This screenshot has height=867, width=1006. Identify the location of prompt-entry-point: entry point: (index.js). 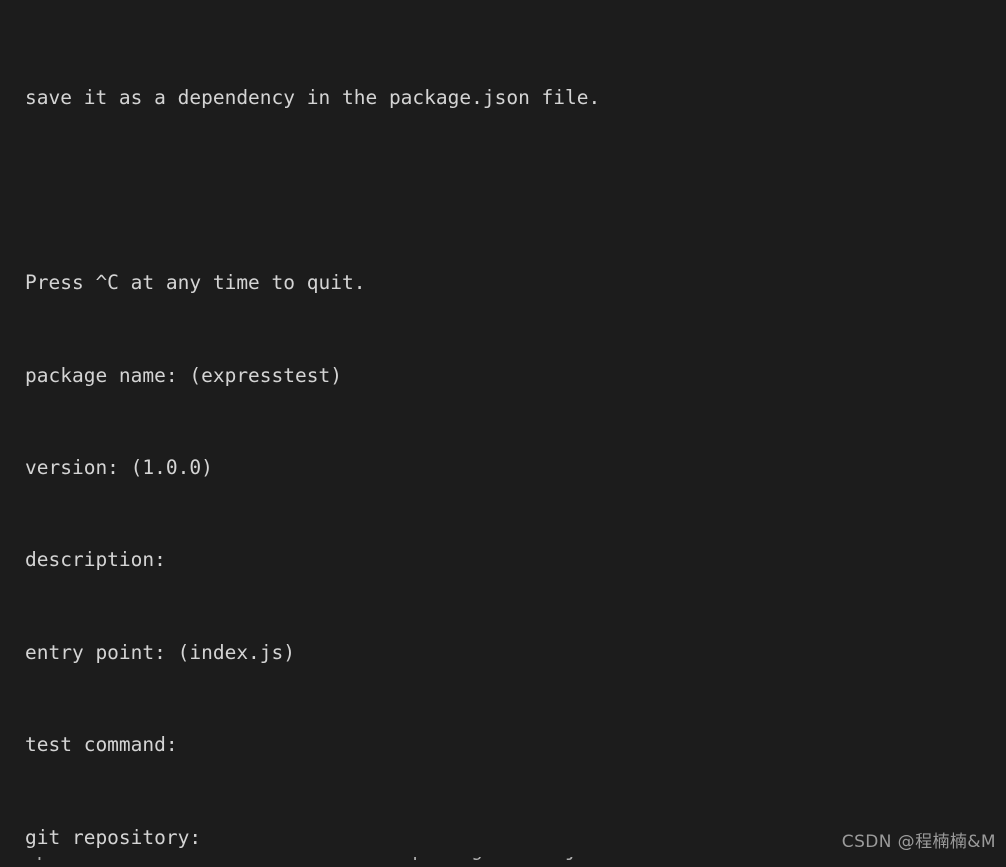
(160, 652).